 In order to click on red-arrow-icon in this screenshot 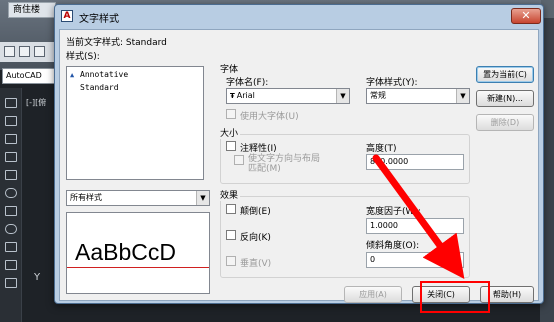, I will do `click(418, 216)`.